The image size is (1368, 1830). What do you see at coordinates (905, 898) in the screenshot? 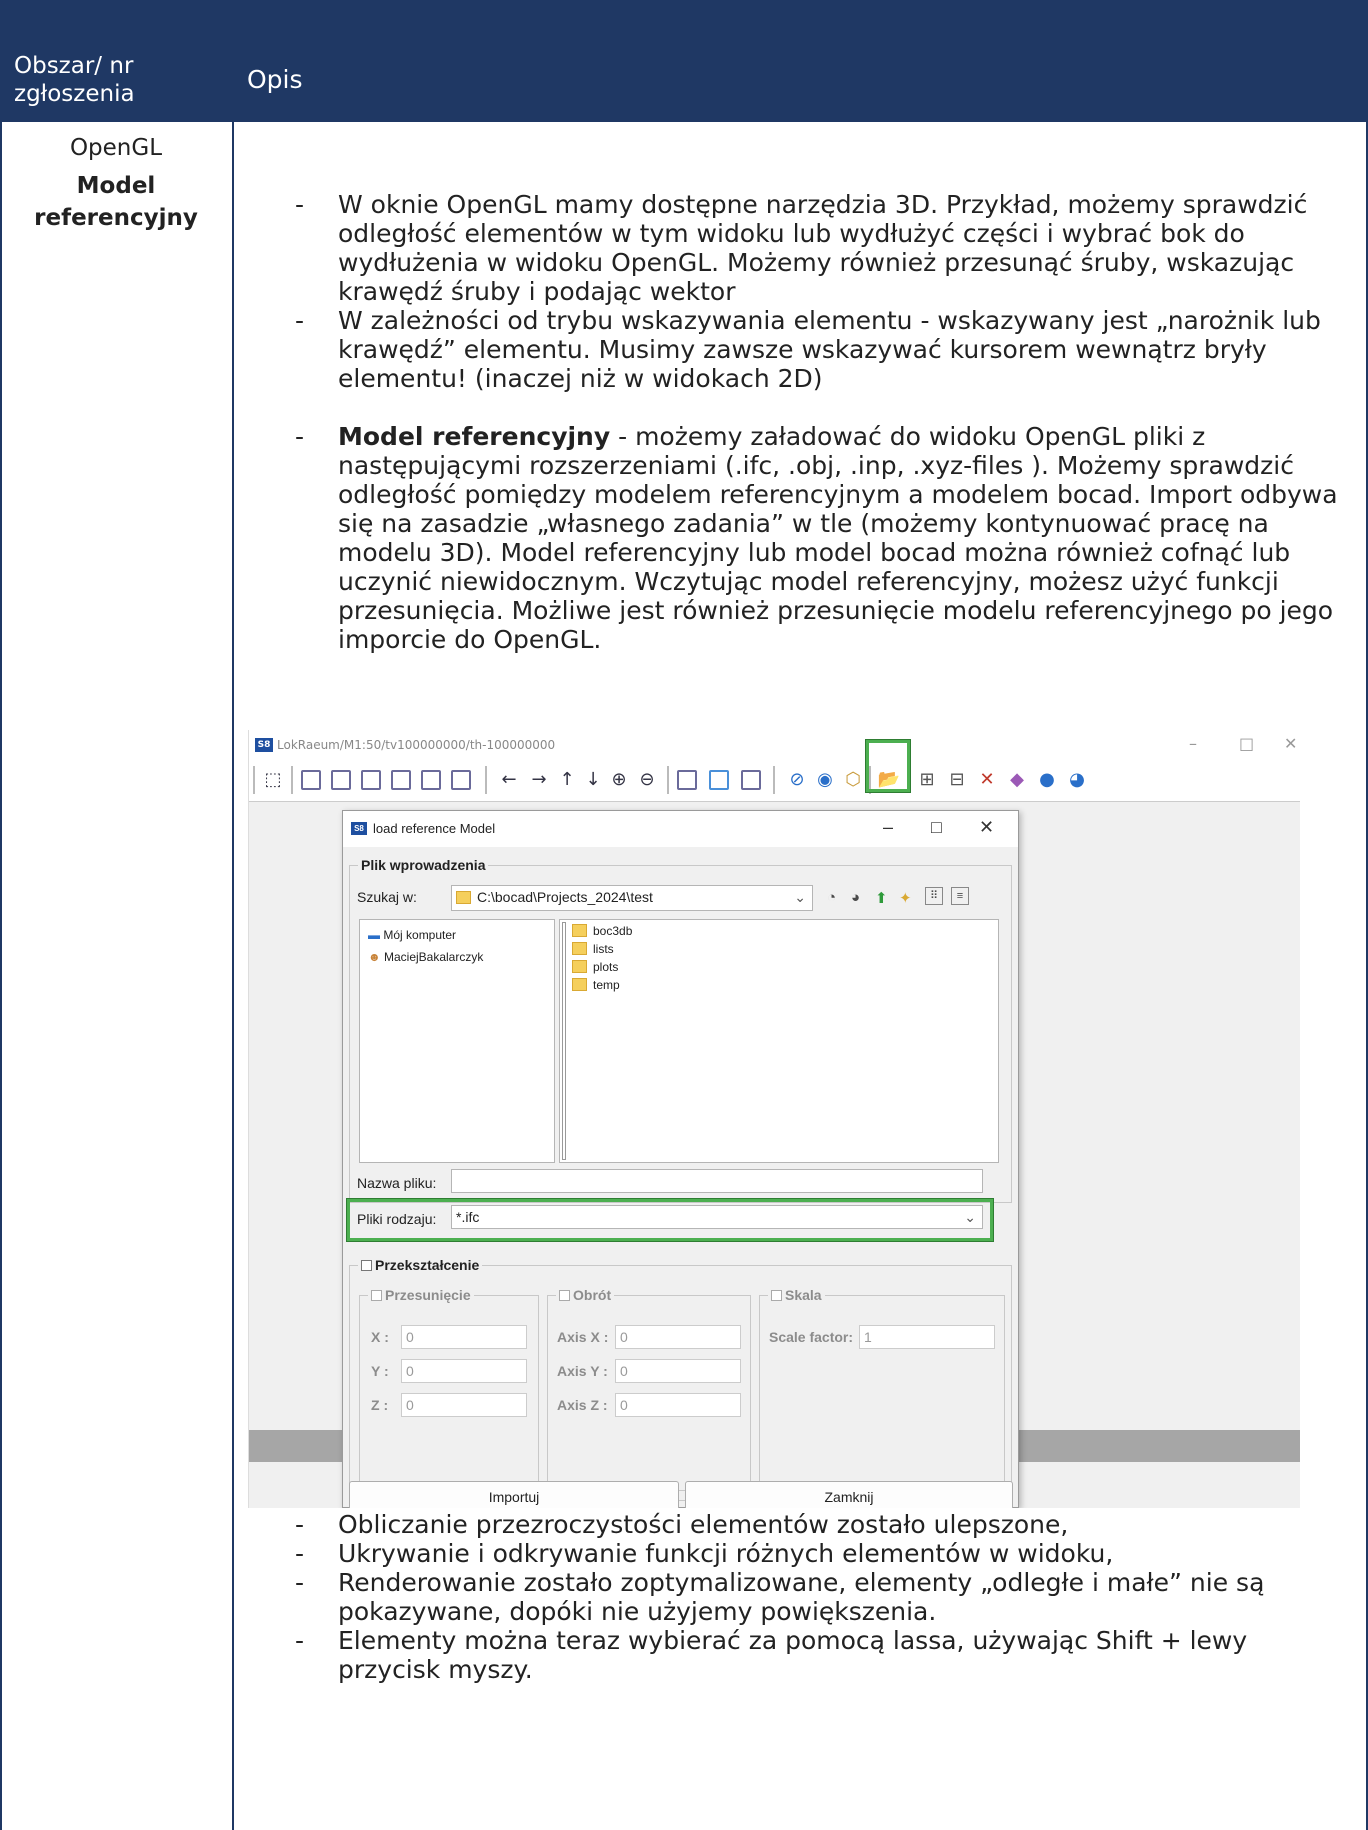
I see `new-folder-icon: ✦` at bounding box center [905, 898].